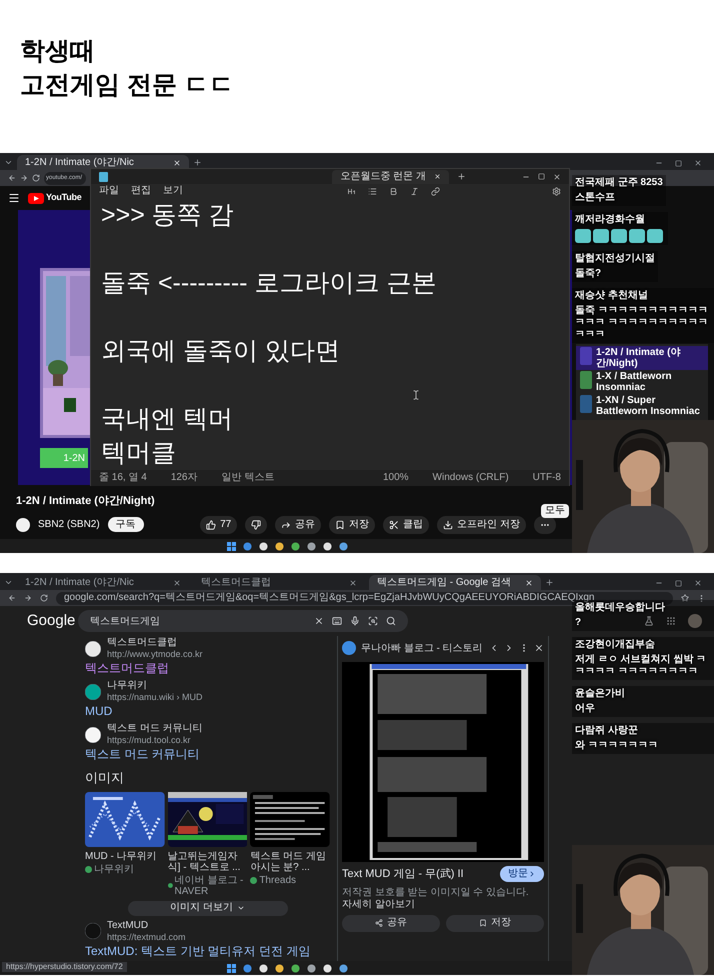 The width and height of the screenshot is (714, 978). What do you see at coordinates (207, 951) in the screenshot?
I see `result-title-link: TextMUD: 텍스트 기반 멀티유저 던전 게임` at bounding box center [207, 951].